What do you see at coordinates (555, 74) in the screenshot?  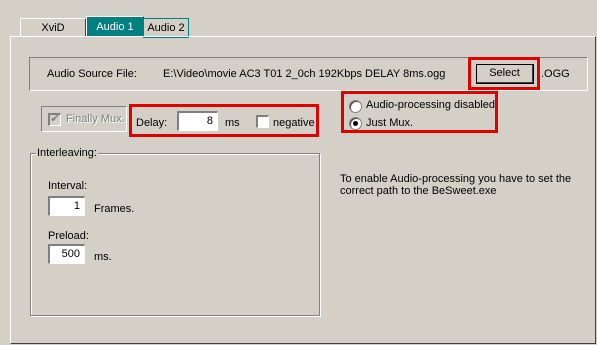 I see `ogg-extension-label: .OGG` at bounding box center [555, 74].